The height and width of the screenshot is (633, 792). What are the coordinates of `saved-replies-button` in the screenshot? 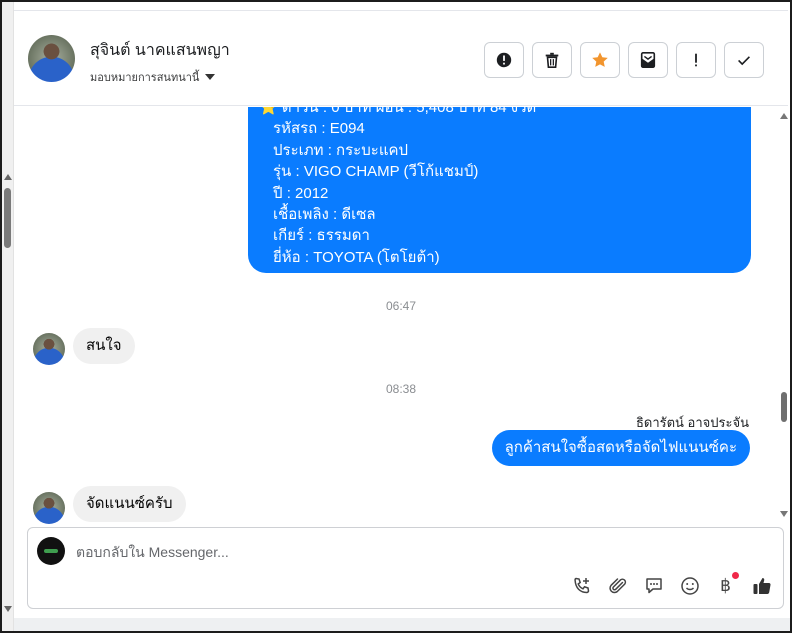 It's located at (653, 585).